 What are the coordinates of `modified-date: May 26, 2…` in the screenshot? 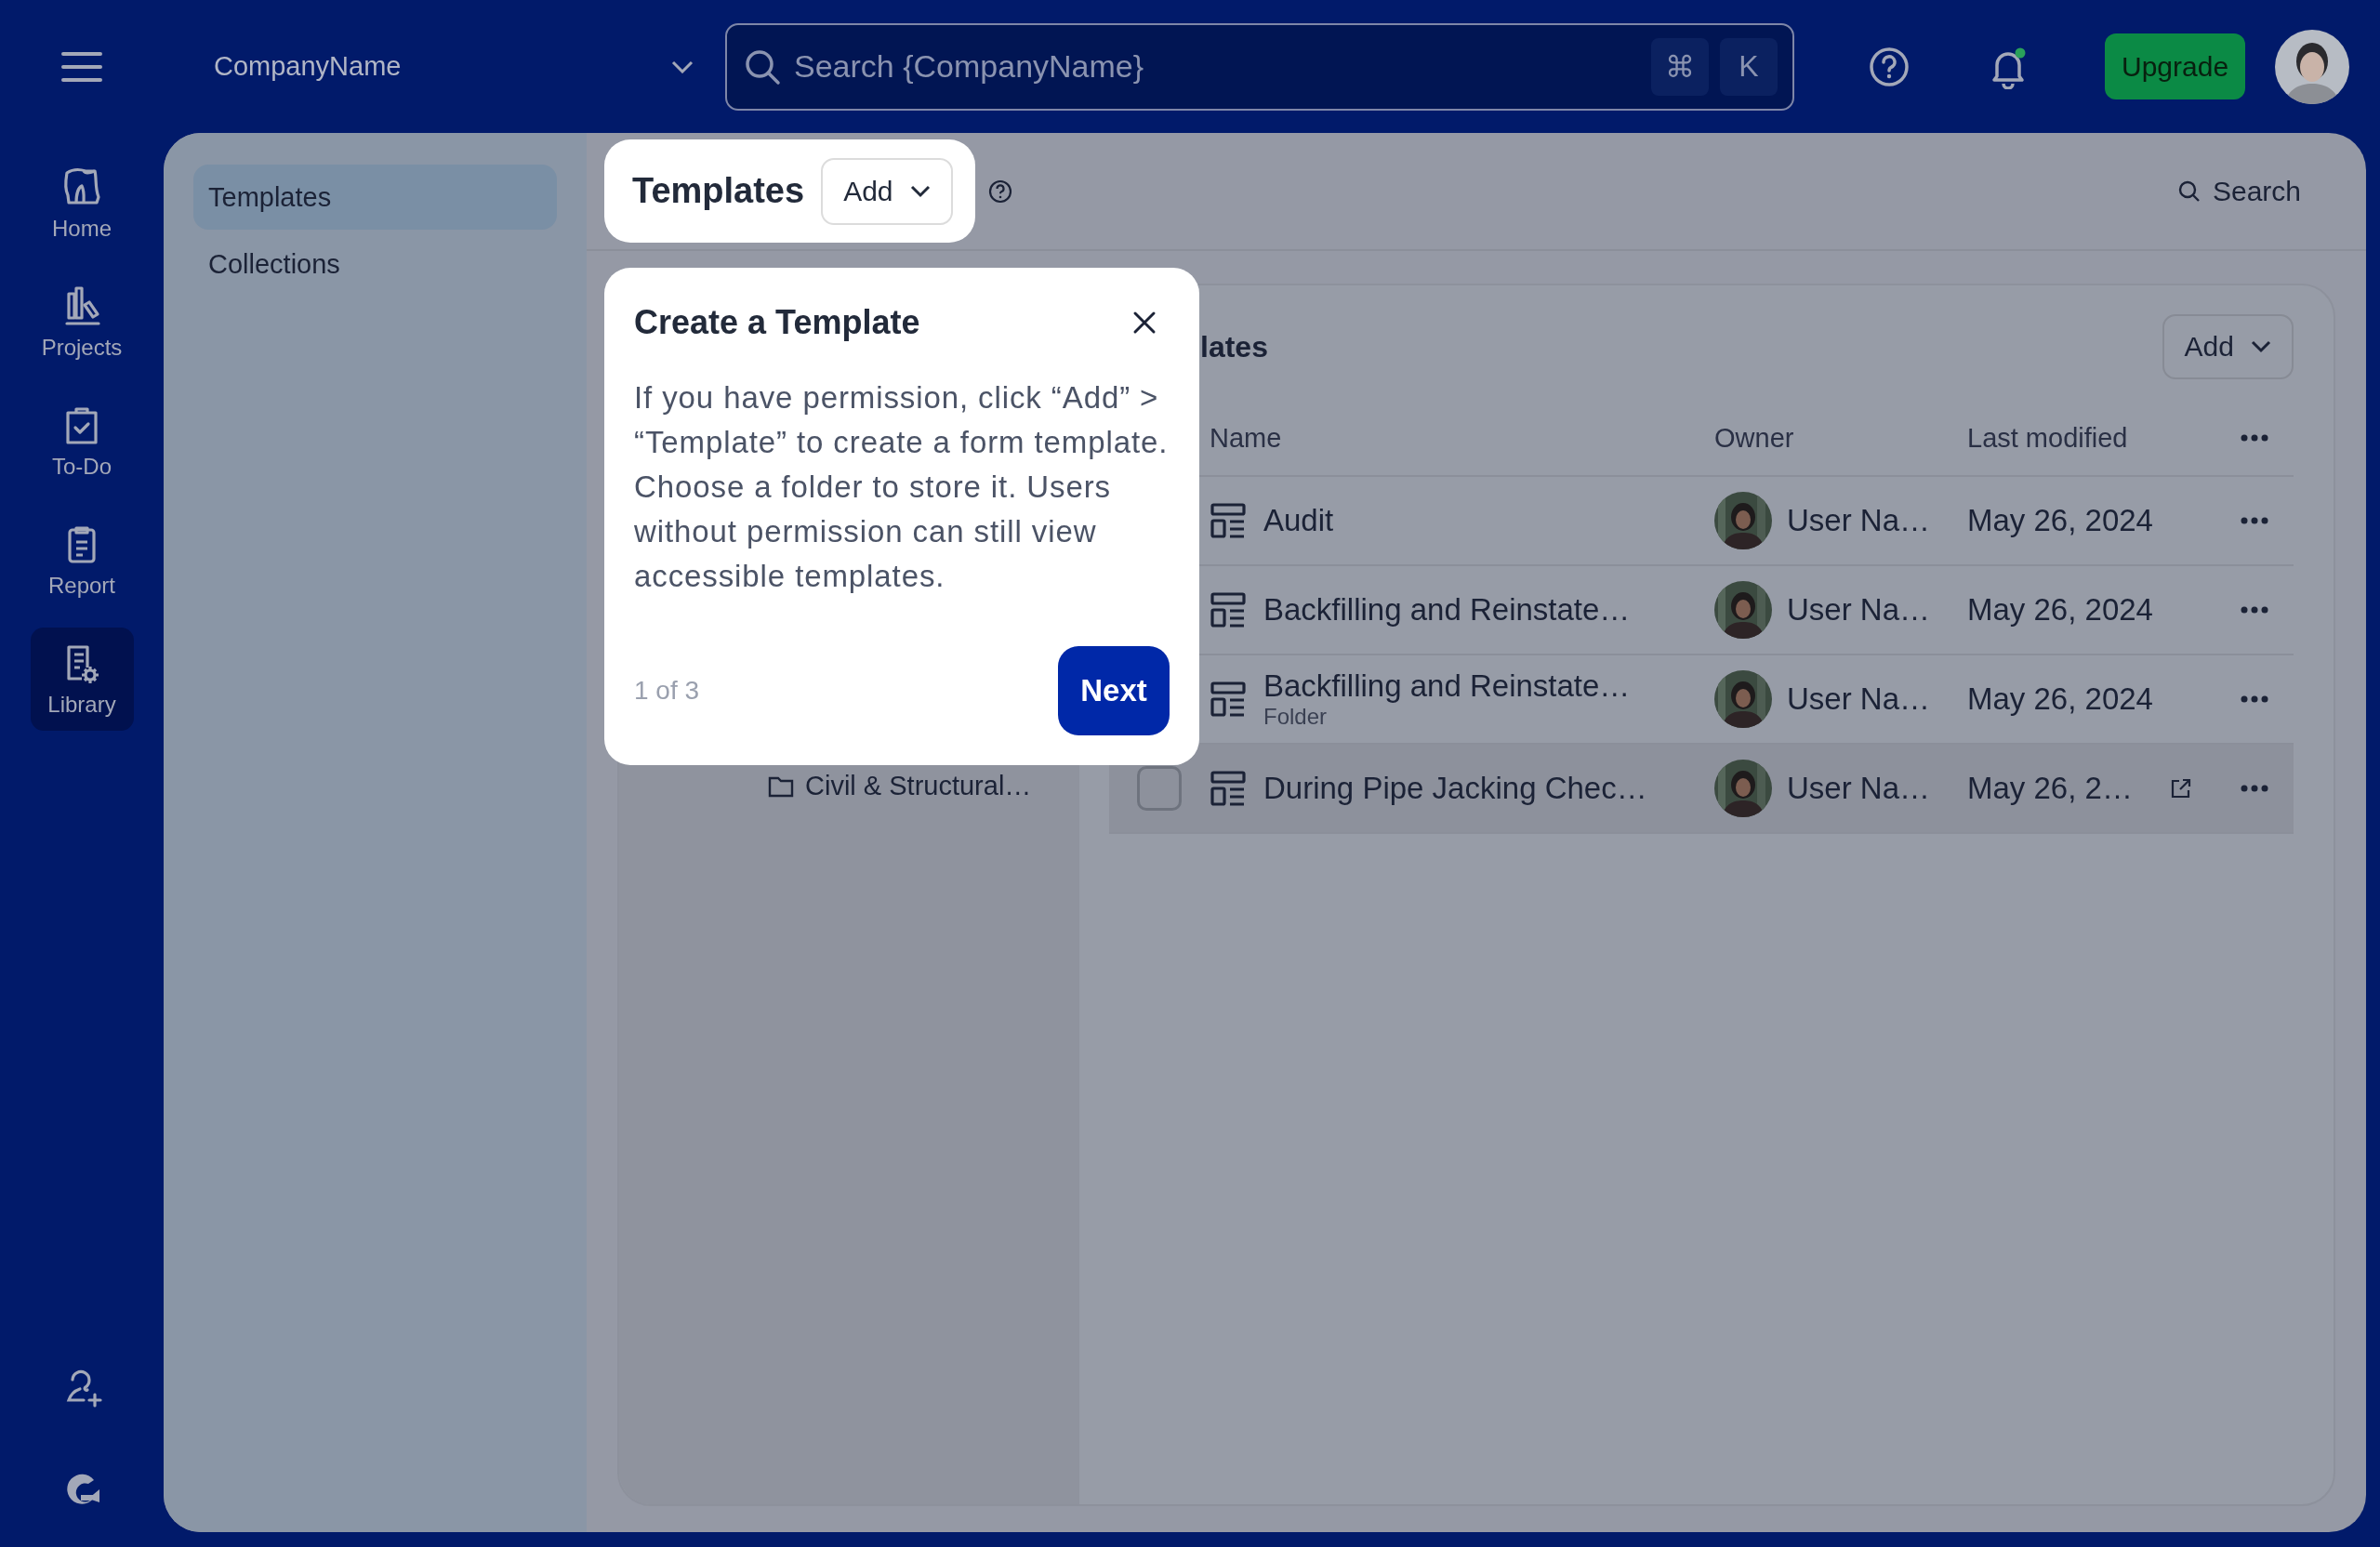 It's located at (2050, 788).